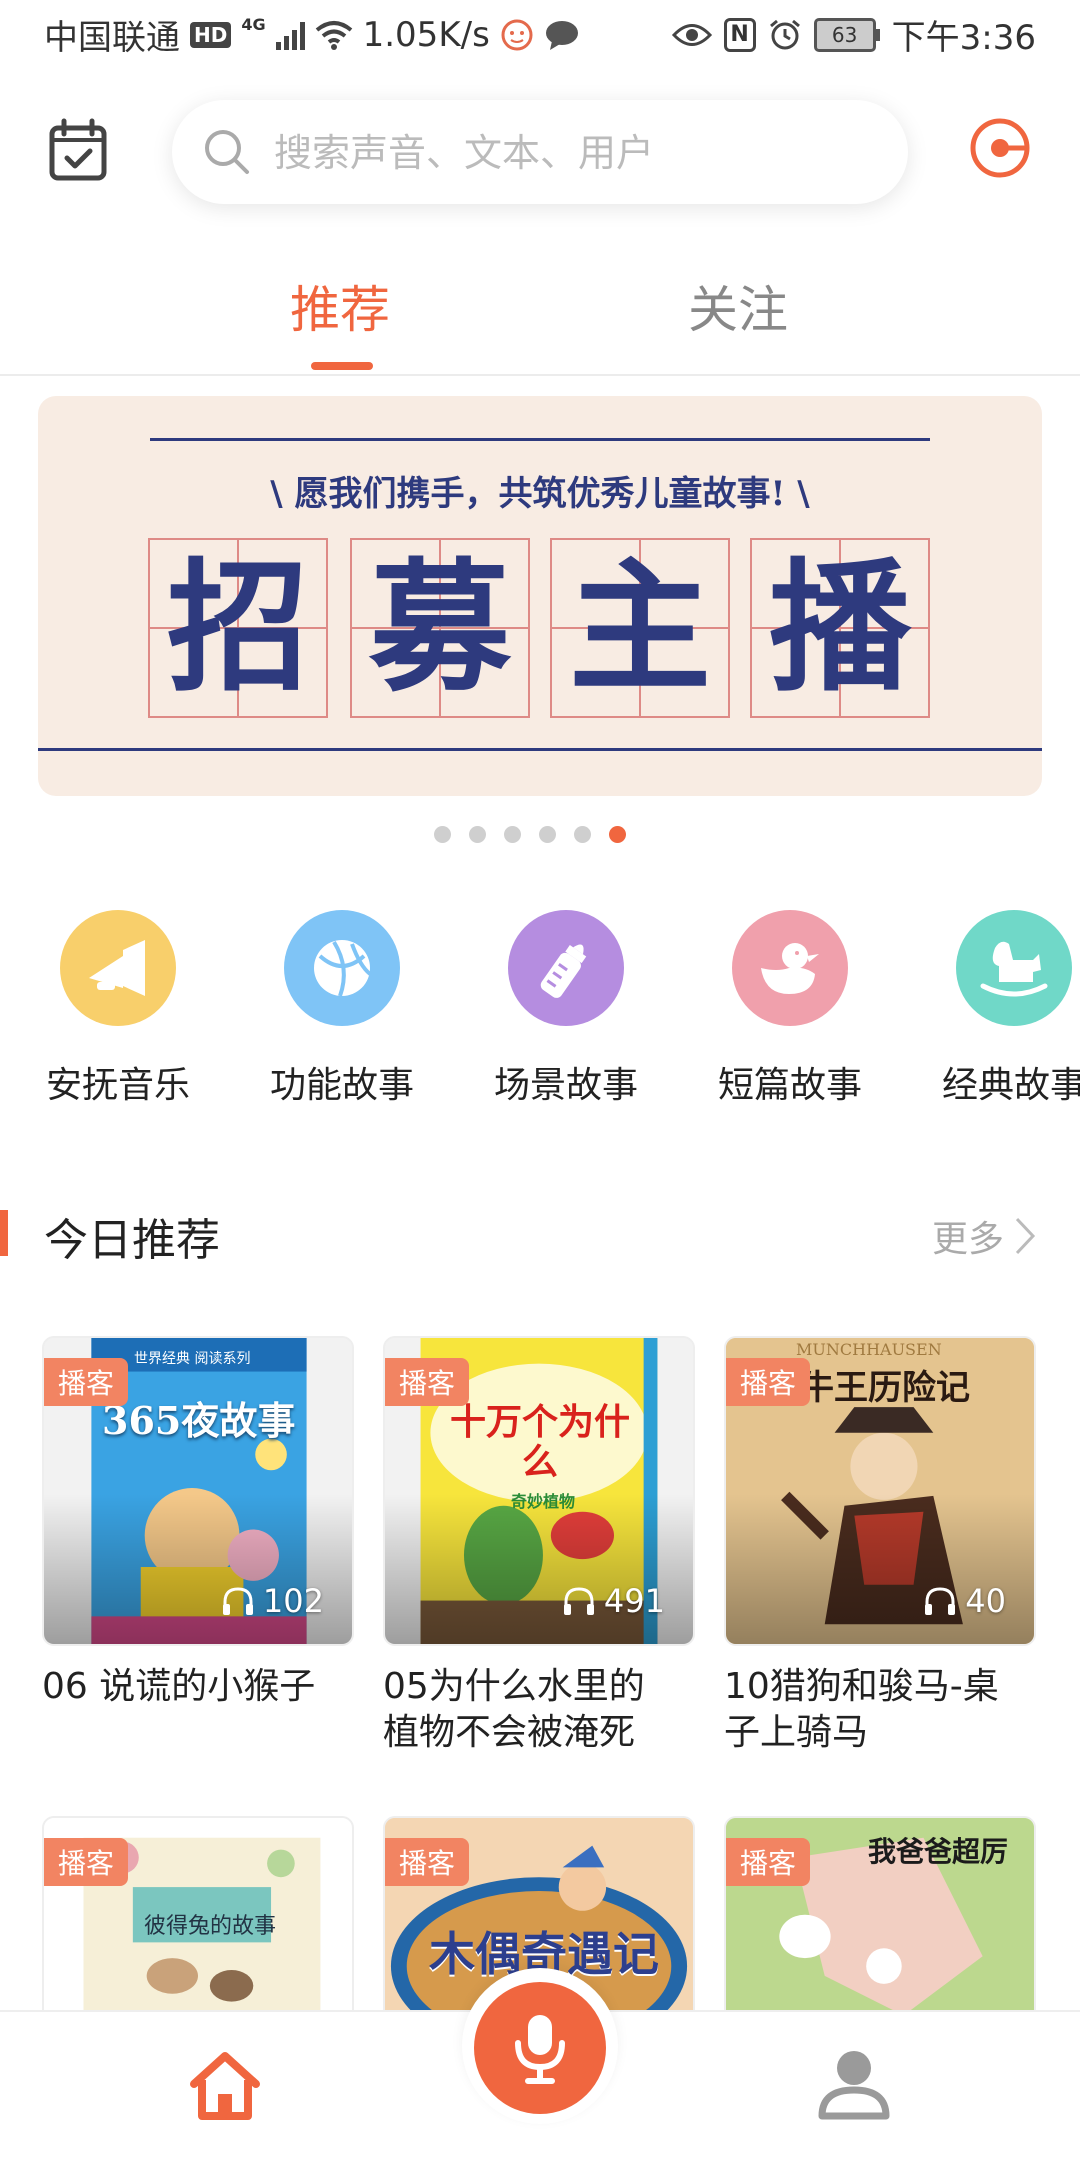  What do you see at coordinates (796, 1732) in the screenshot?
I see `card-title-line: 子上骑马` at bounding box center [796, 1732].